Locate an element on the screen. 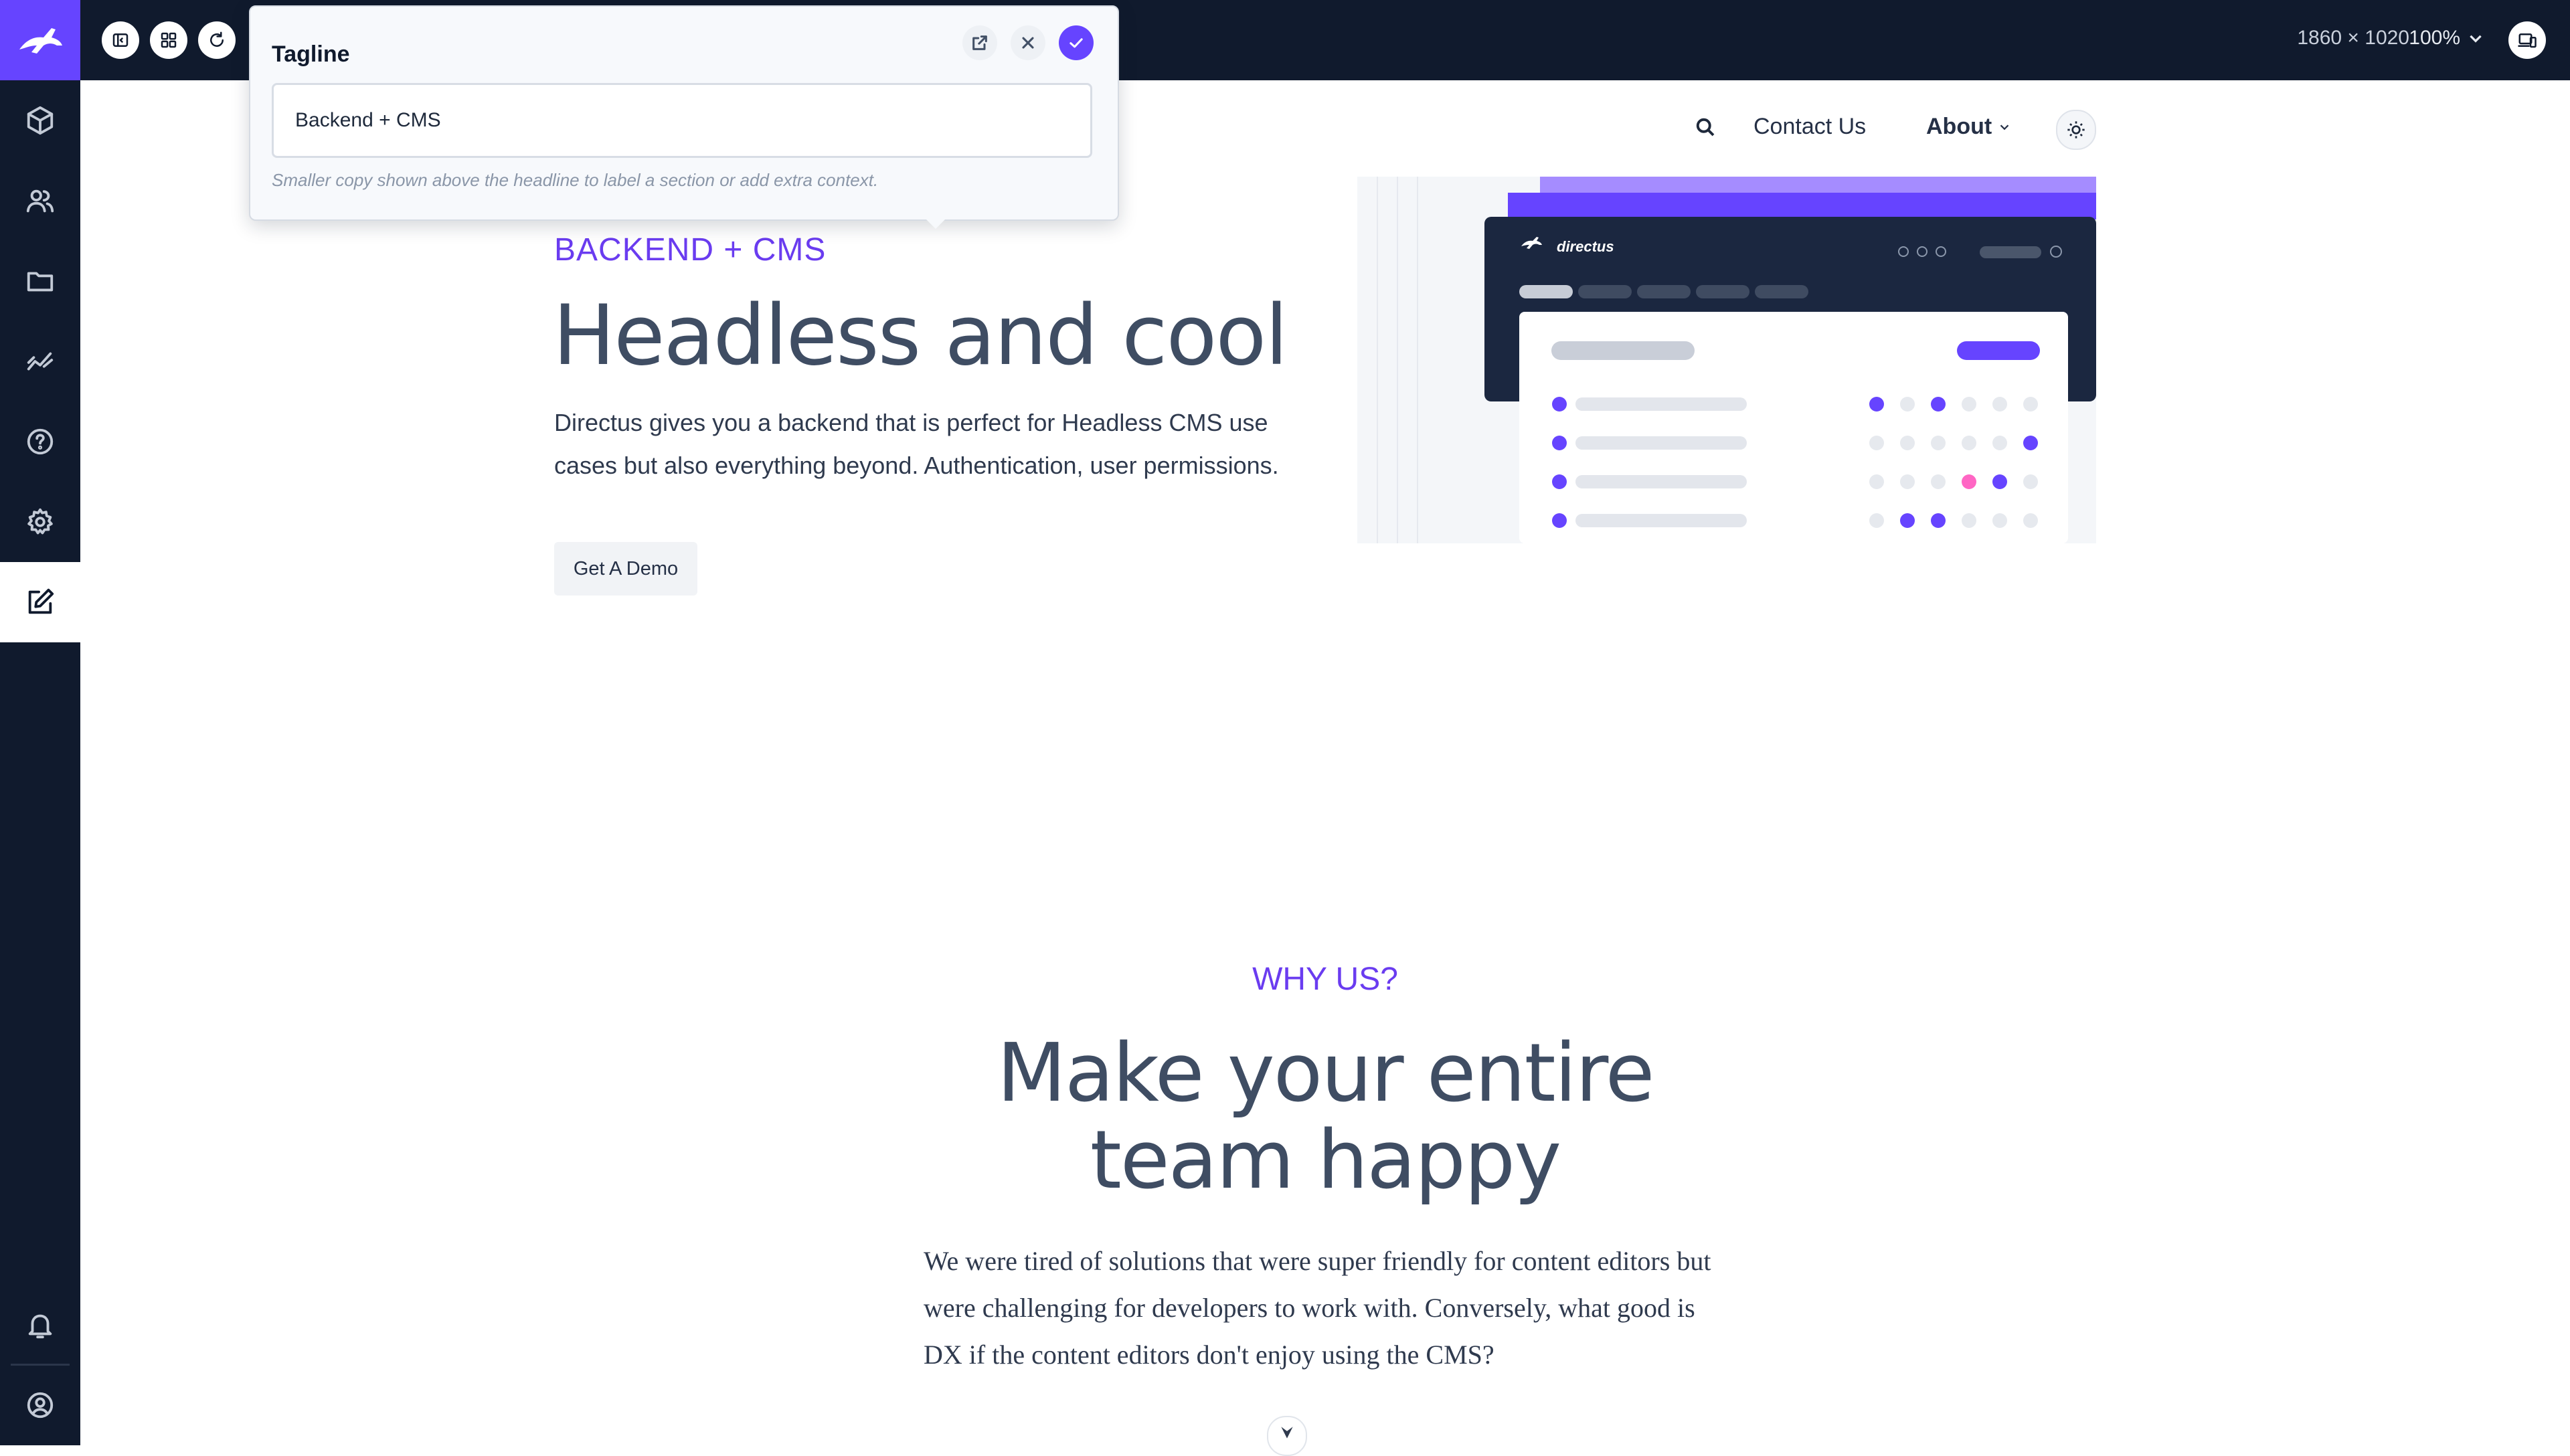 The width and height of the screenshot is (2570, 1456). folder-icon is located at coordinates (40, 282).